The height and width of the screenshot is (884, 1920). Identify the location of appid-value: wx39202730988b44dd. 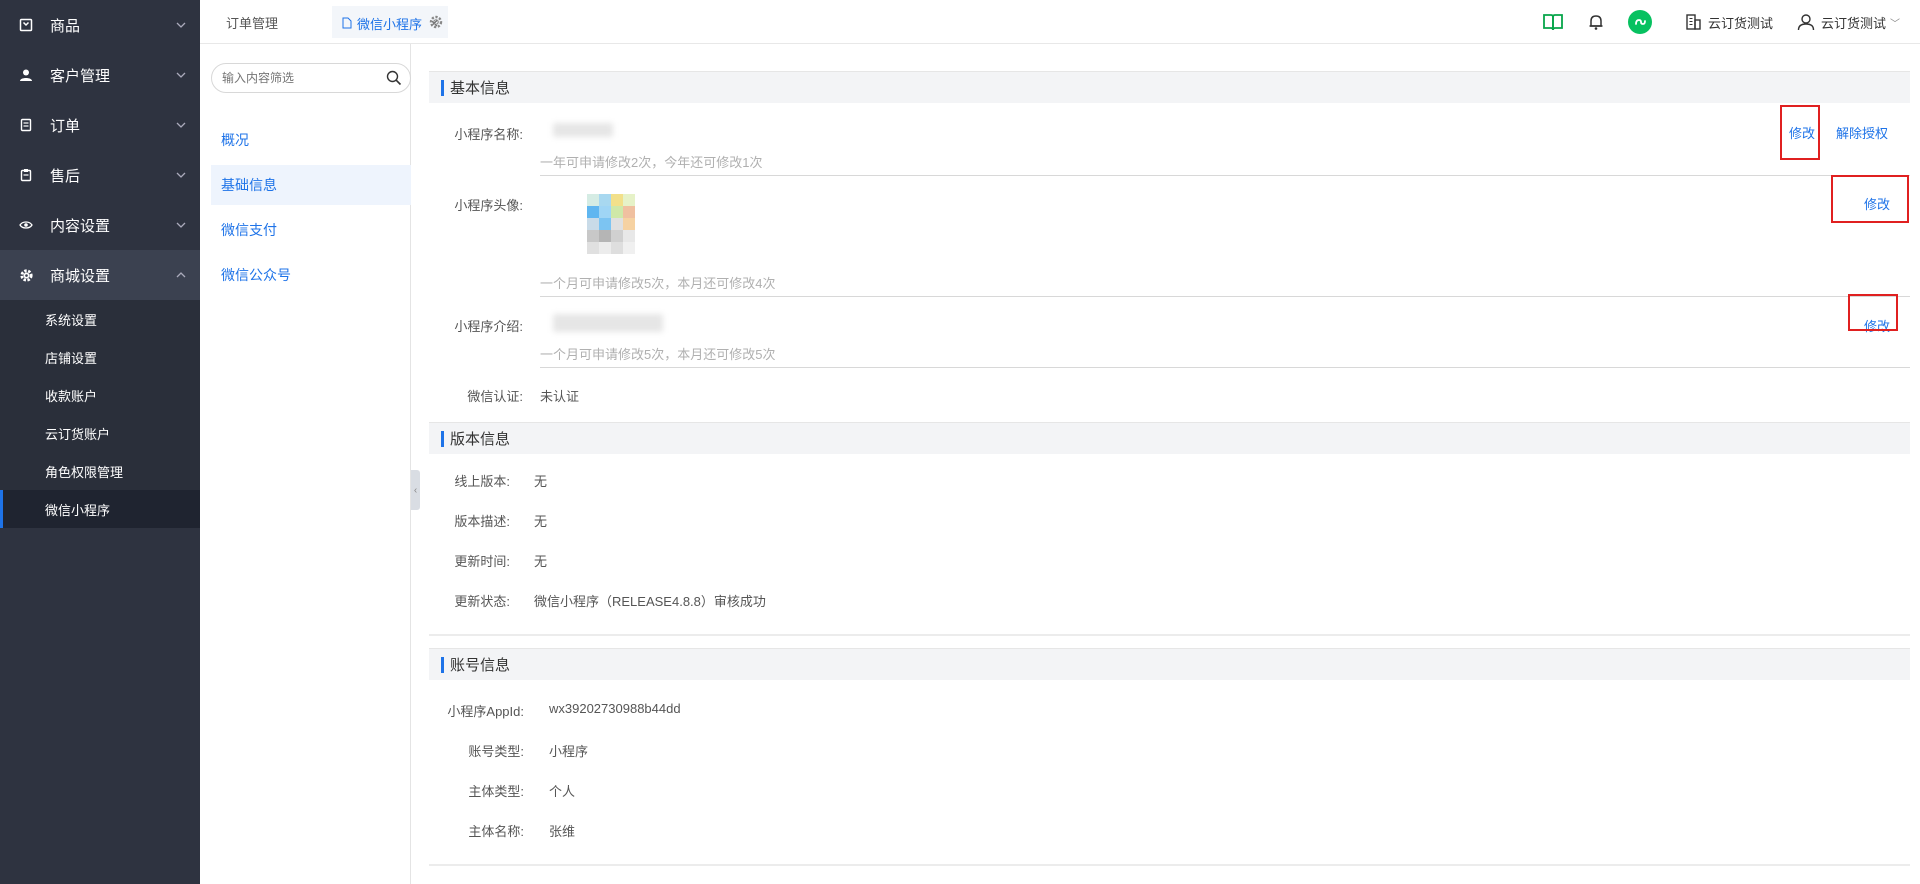
(615, 708).